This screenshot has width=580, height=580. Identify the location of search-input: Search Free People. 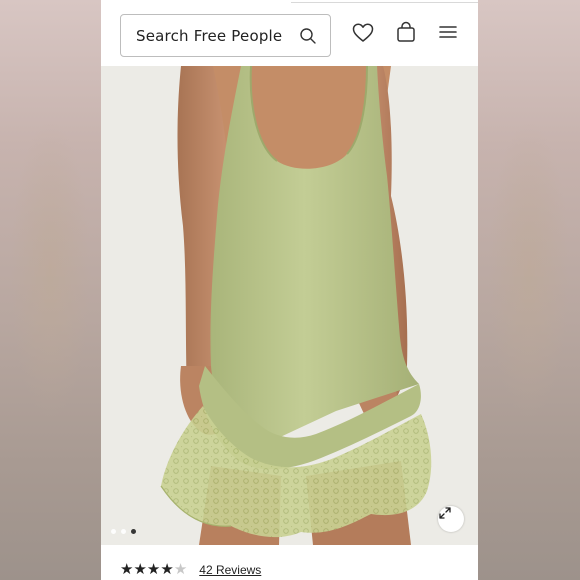
(225, 35).